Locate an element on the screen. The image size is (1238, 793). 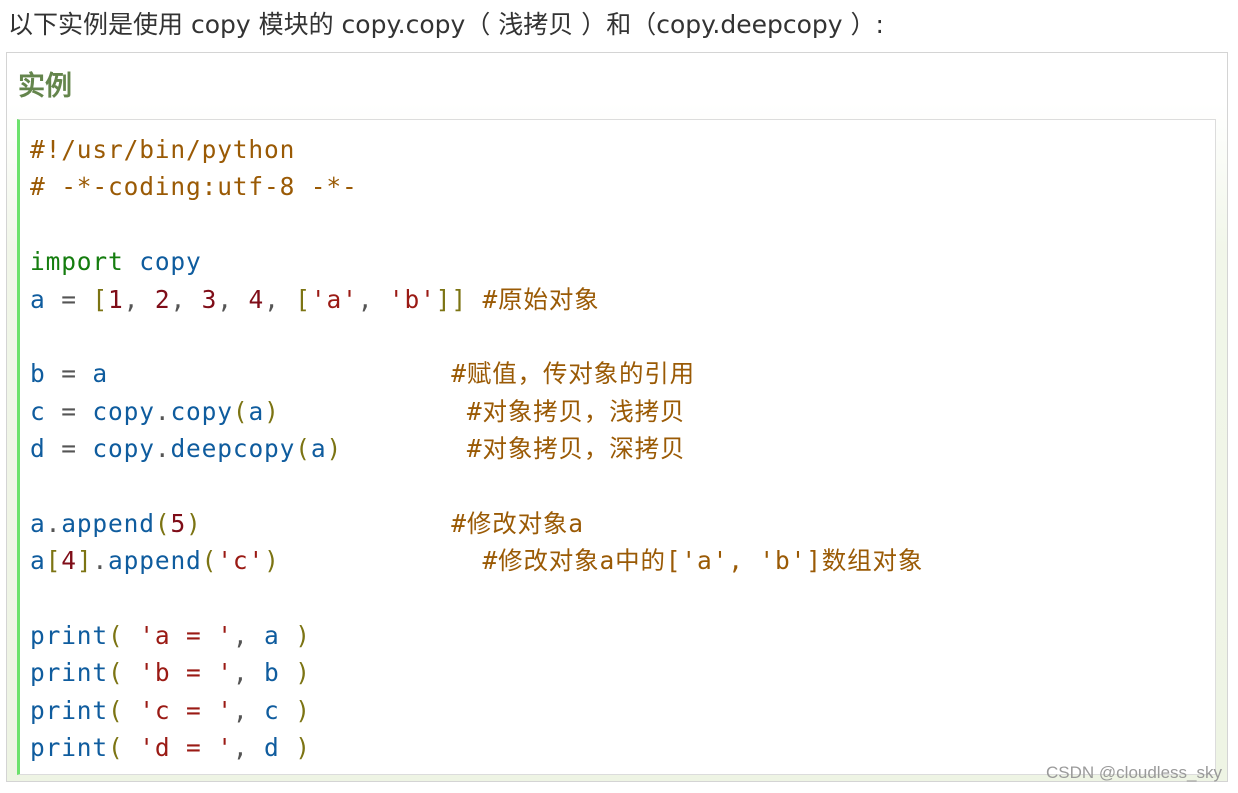
code-token: #对象拷贝，深拷贝 is located at coordinates (576, 449).